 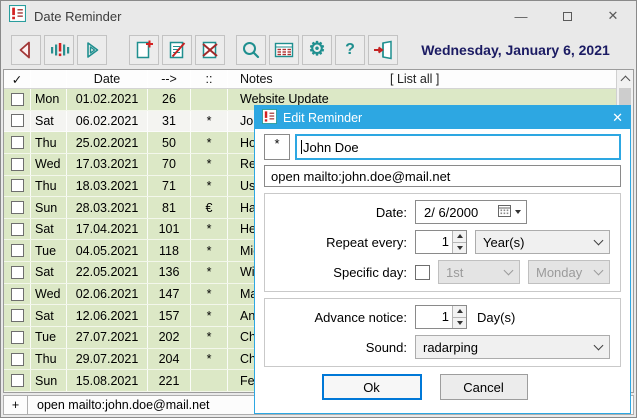 I want to click on right-triangle-icon, so click(x=93, y=49).